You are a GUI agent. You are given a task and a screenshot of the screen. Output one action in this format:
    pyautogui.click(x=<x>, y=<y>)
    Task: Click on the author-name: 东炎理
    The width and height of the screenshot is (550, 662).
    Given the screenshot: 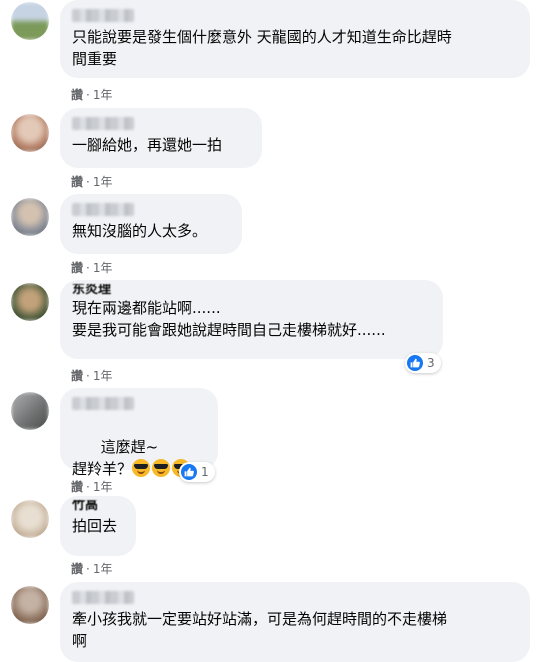 What is the action you would take?
    pyautogui.click(x=251, y=290)
    